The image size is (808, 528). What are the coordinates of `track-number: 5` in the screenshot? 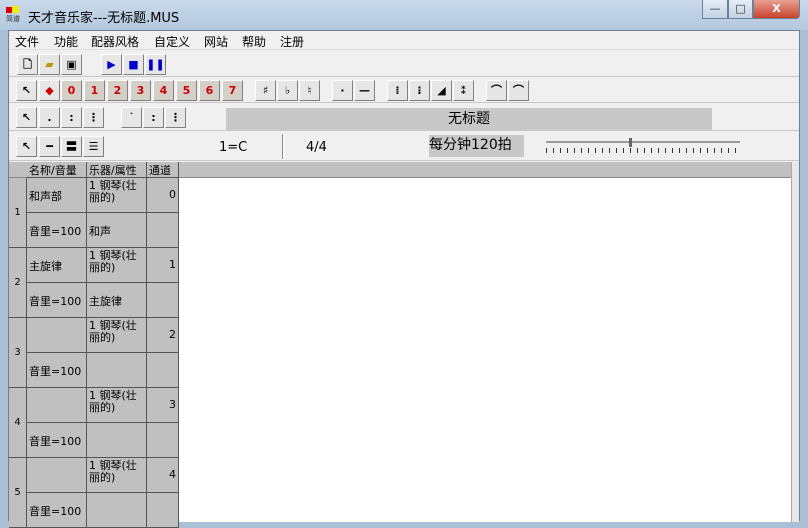 It's located at (18, 493).